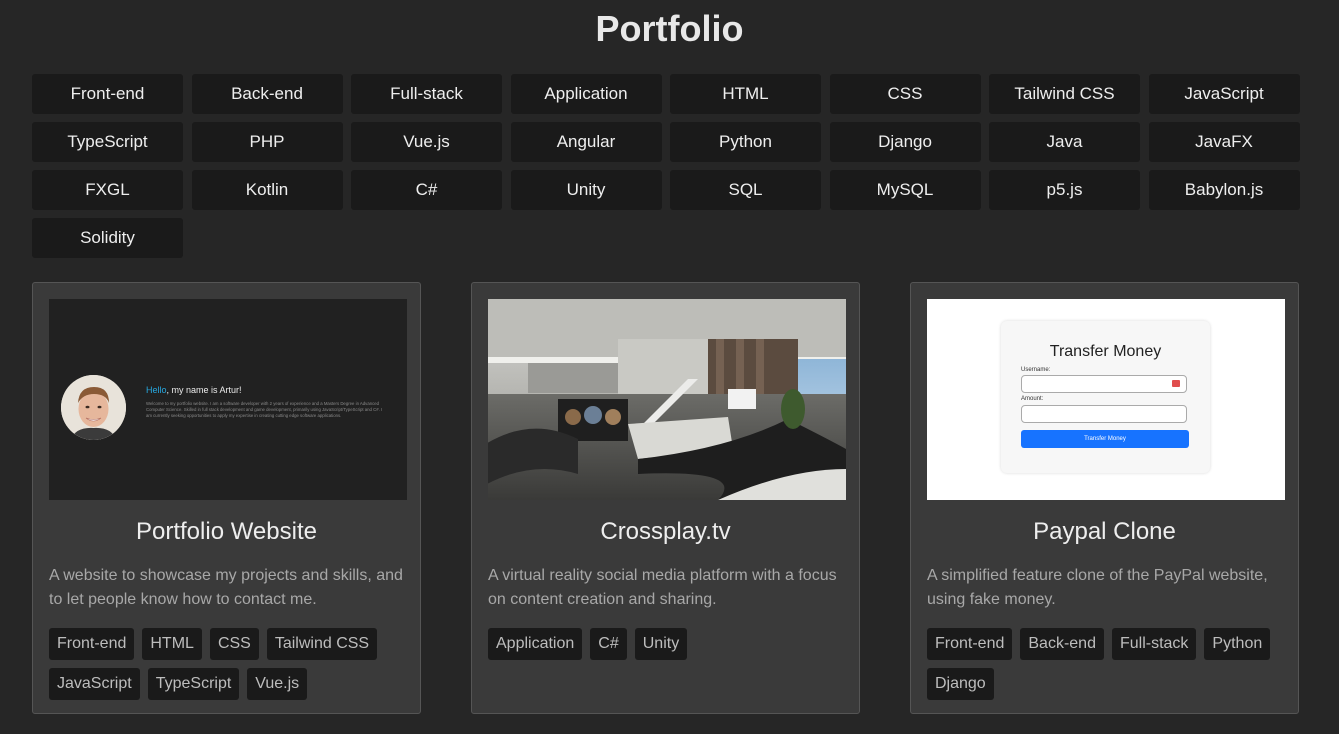 The height and width of the screenshot is (734, 1339). I want to click on page-title: Portfolio, so click(669, 28).